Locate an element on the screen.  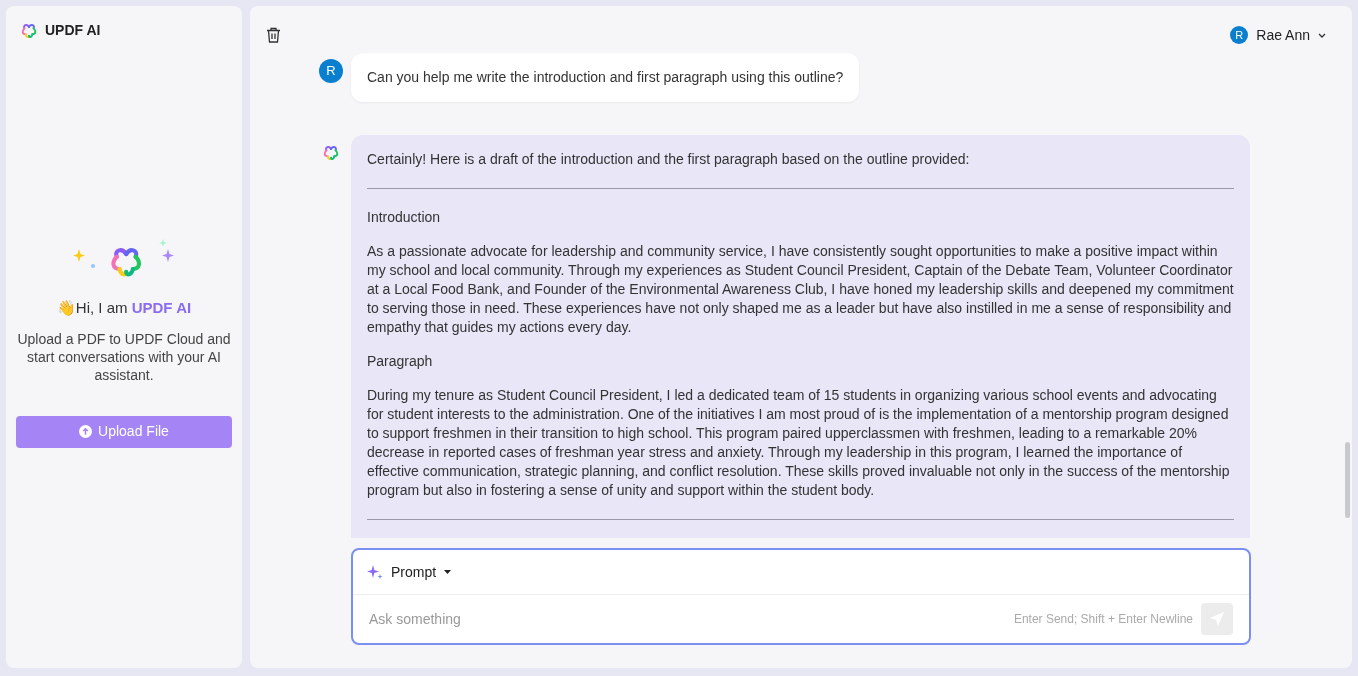
sparkle-icon is located at coordinates (375, 572).